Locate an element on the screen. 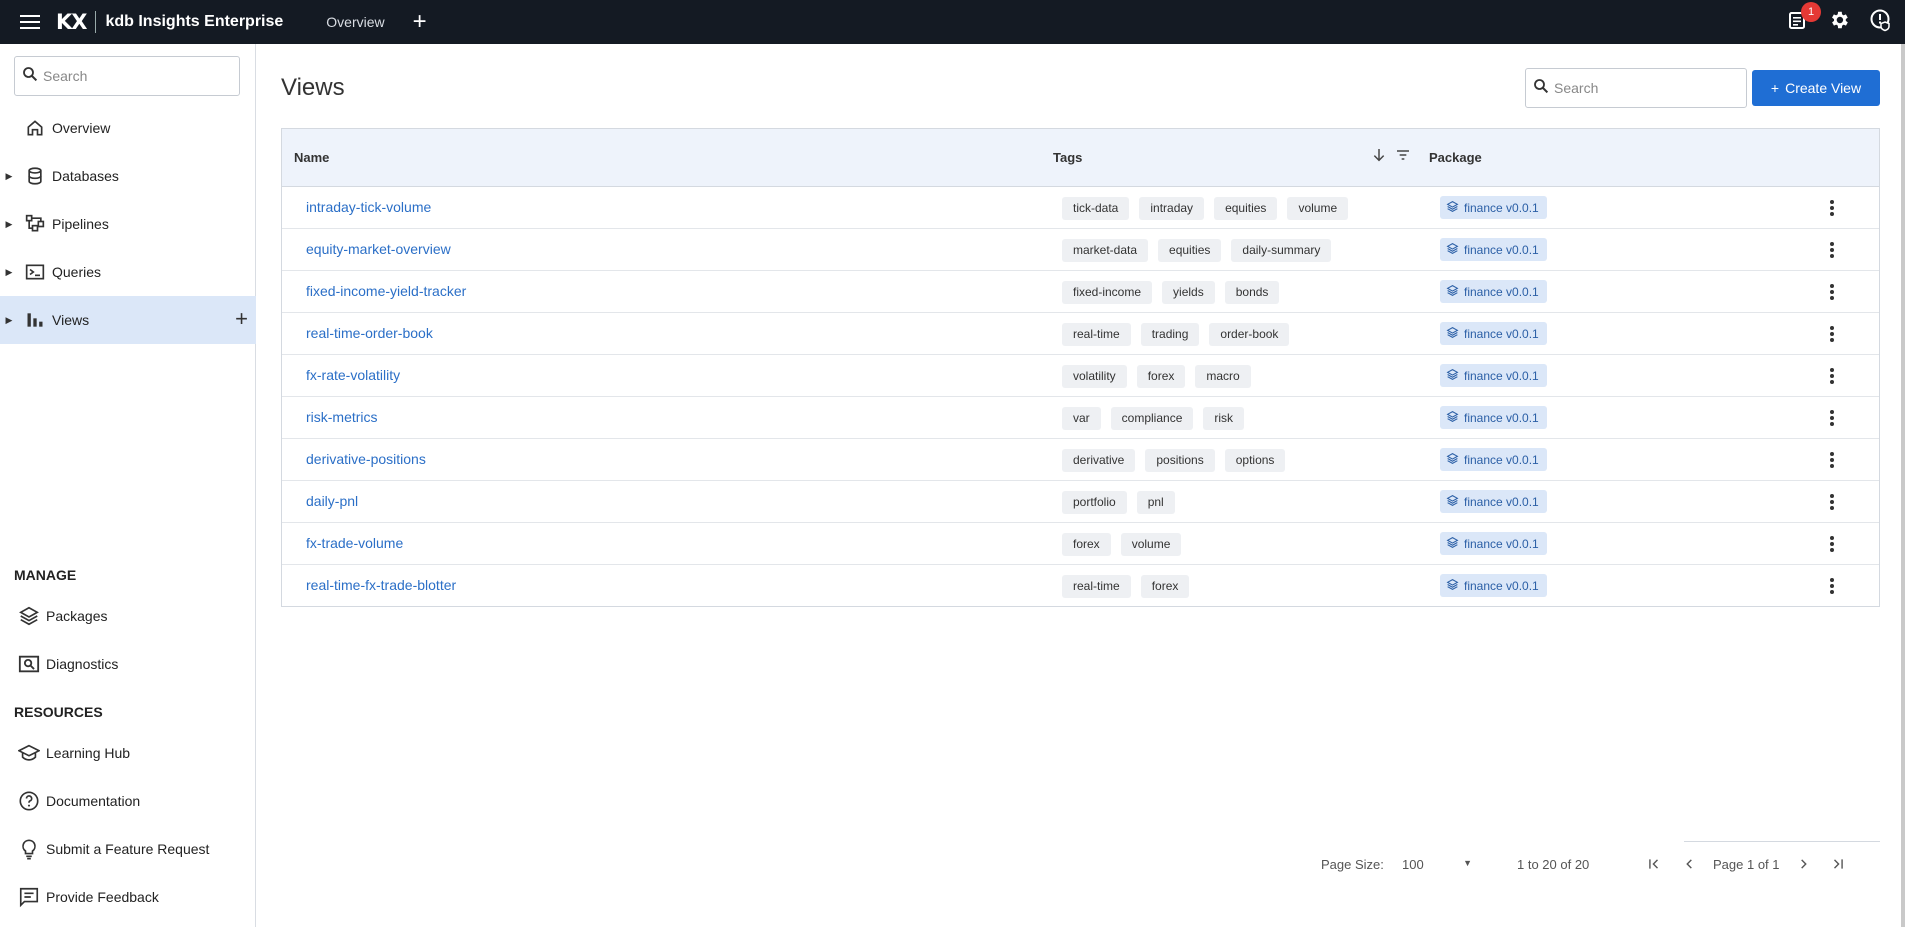 This screenshot has height=927, width=1905. views-search is located at coordinates (1636, 88).